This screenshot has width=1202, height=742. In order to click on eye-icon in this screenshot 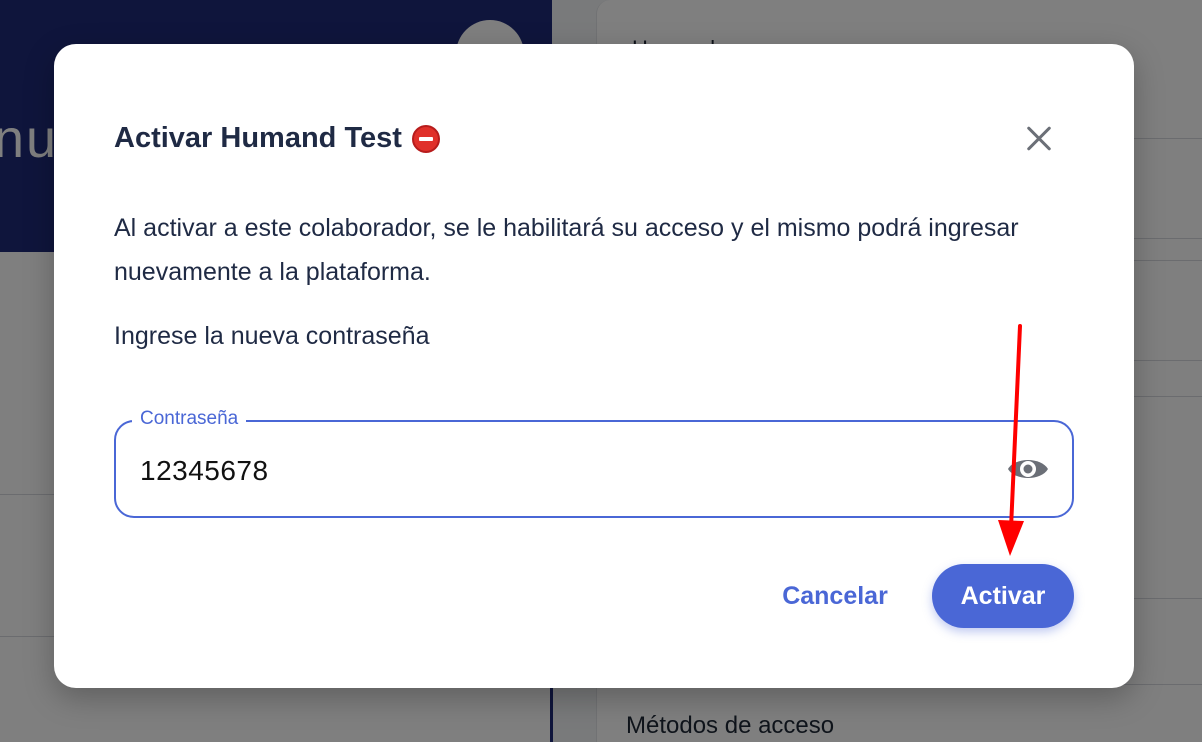, I will do `click(1028, 469)`.